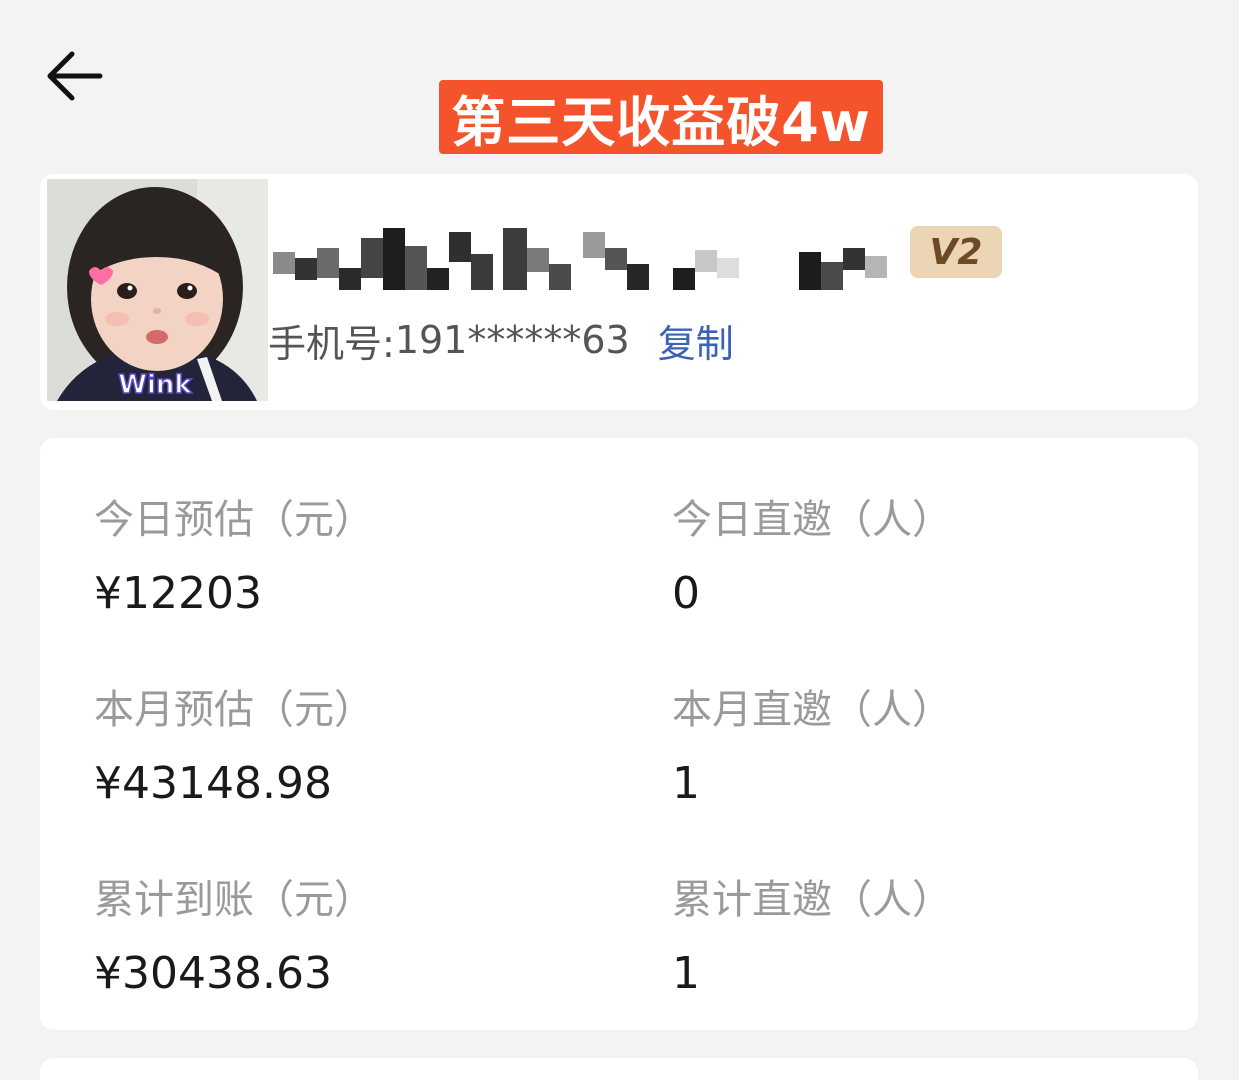  I want to click on stat-month-estimate: 本月预估（元） ¥43148.98, so click(344, 747).